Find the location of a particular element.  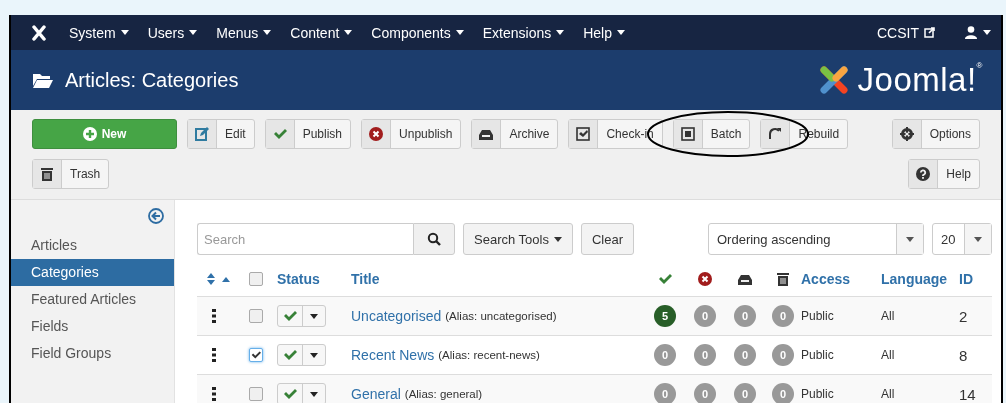

sidebar-item: Categories is located at coordinates (92, 272).